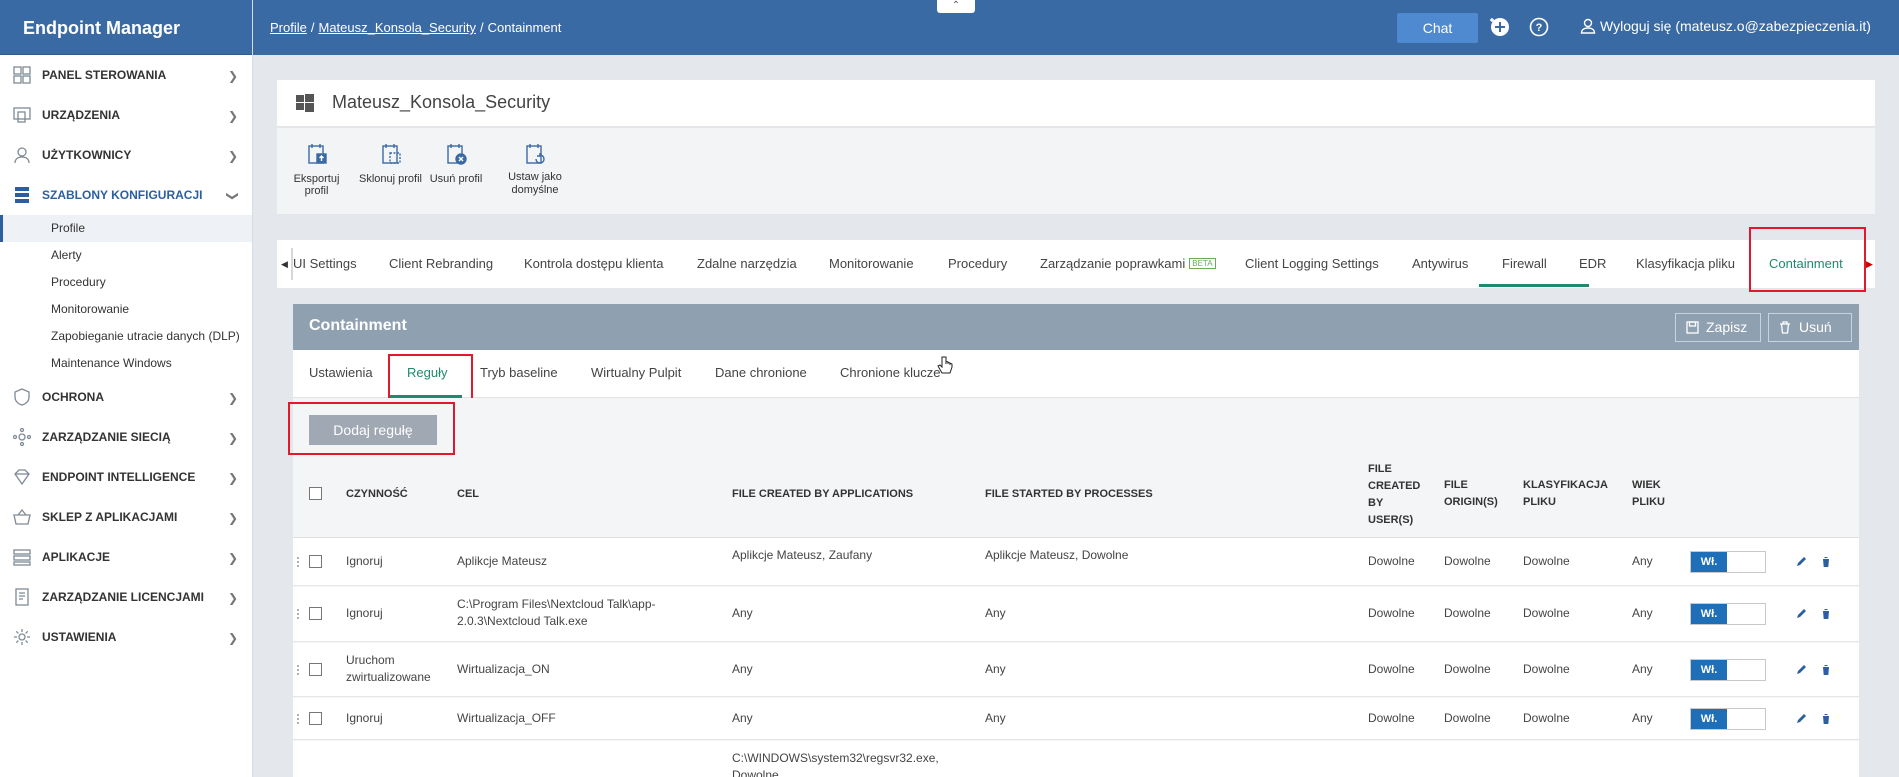 The height and width of the screenshot is (777, 1899). Describe the element at coordinates (593, 263) in the screenshot. I see `tab-kontrola-dostepu: Kontrola dostępu klienta` at that location.